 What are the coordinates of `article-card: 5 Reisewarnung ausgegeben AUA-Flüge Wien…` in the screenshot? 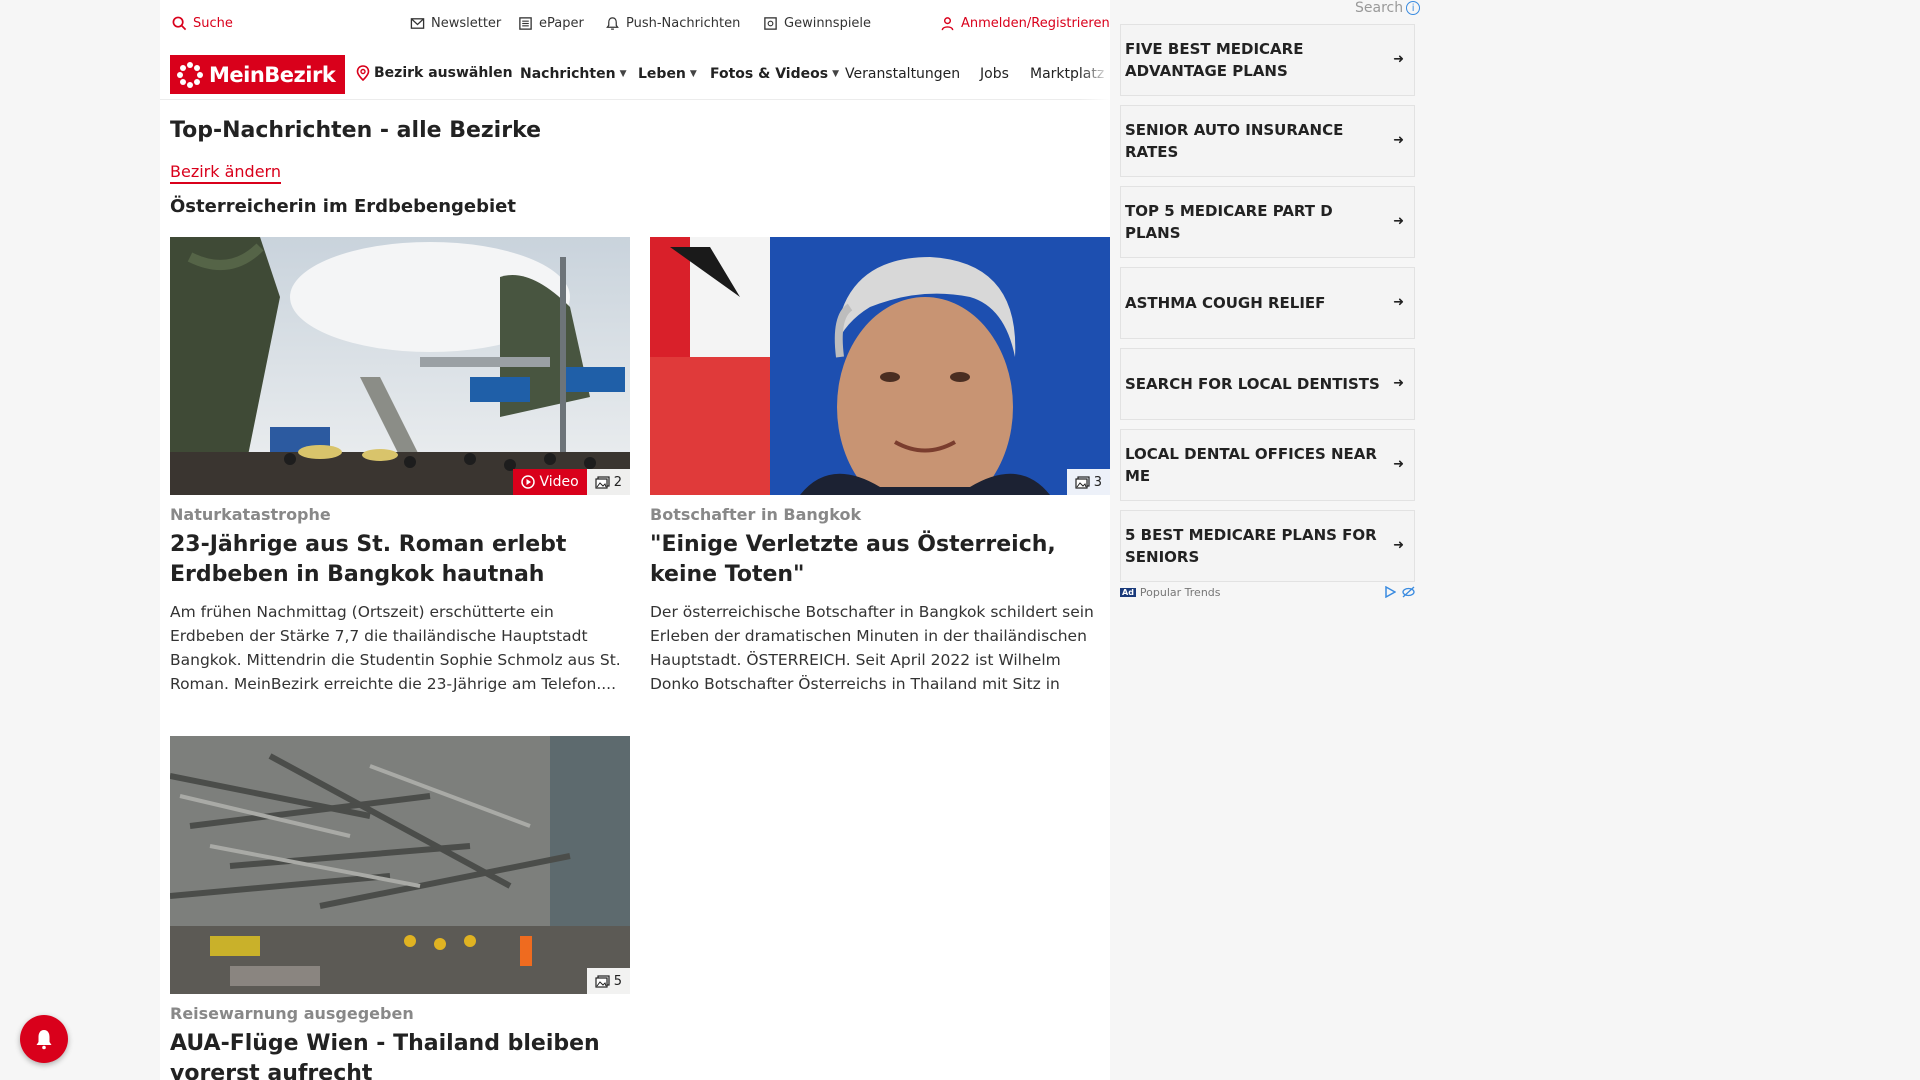 It's located at (400, 908).